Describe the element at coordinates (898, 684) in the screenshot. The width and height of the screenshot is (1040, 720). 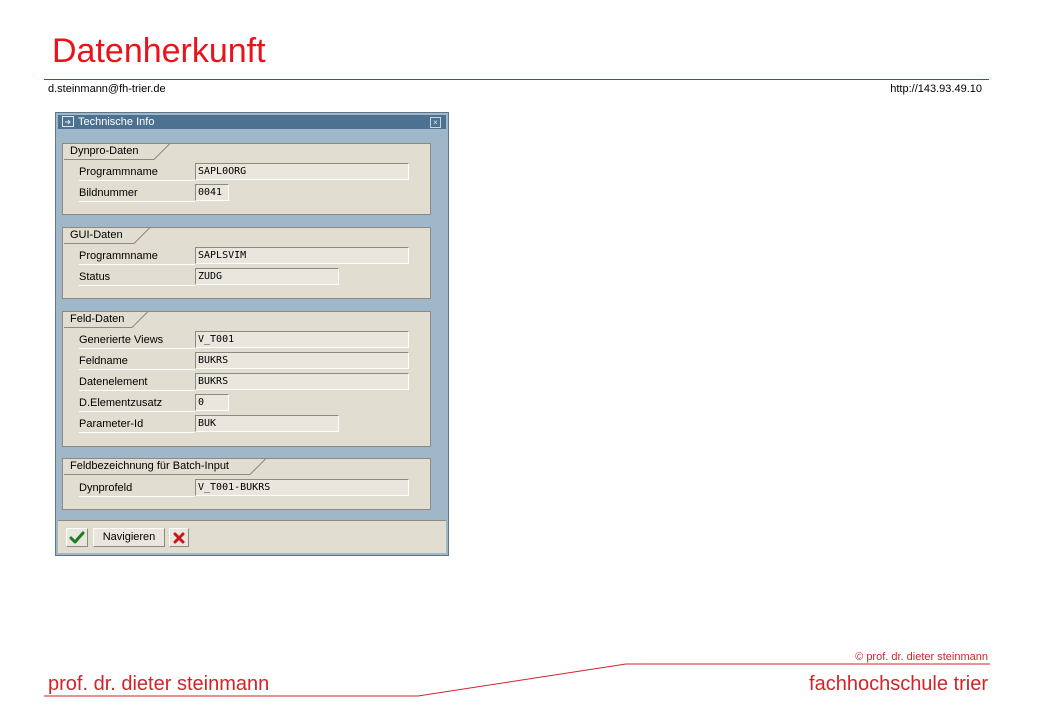
I see `footer-school: fachhochschule trier` at that location.